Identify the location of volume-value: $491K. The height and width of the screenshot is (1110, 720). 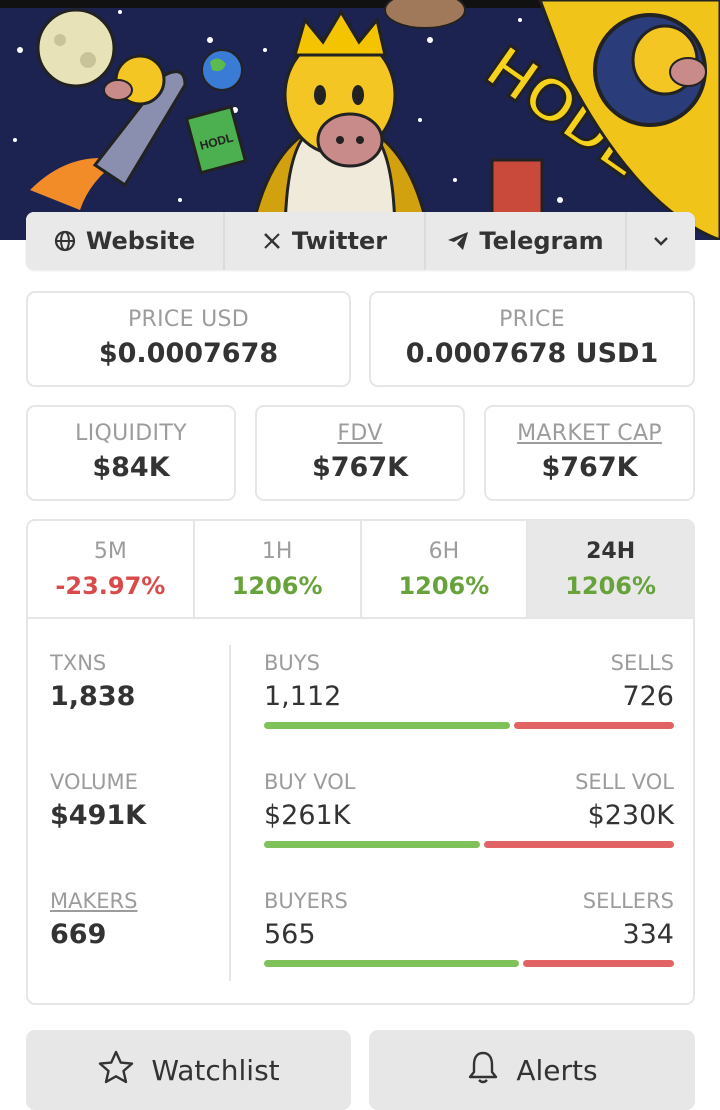
(98, 815).